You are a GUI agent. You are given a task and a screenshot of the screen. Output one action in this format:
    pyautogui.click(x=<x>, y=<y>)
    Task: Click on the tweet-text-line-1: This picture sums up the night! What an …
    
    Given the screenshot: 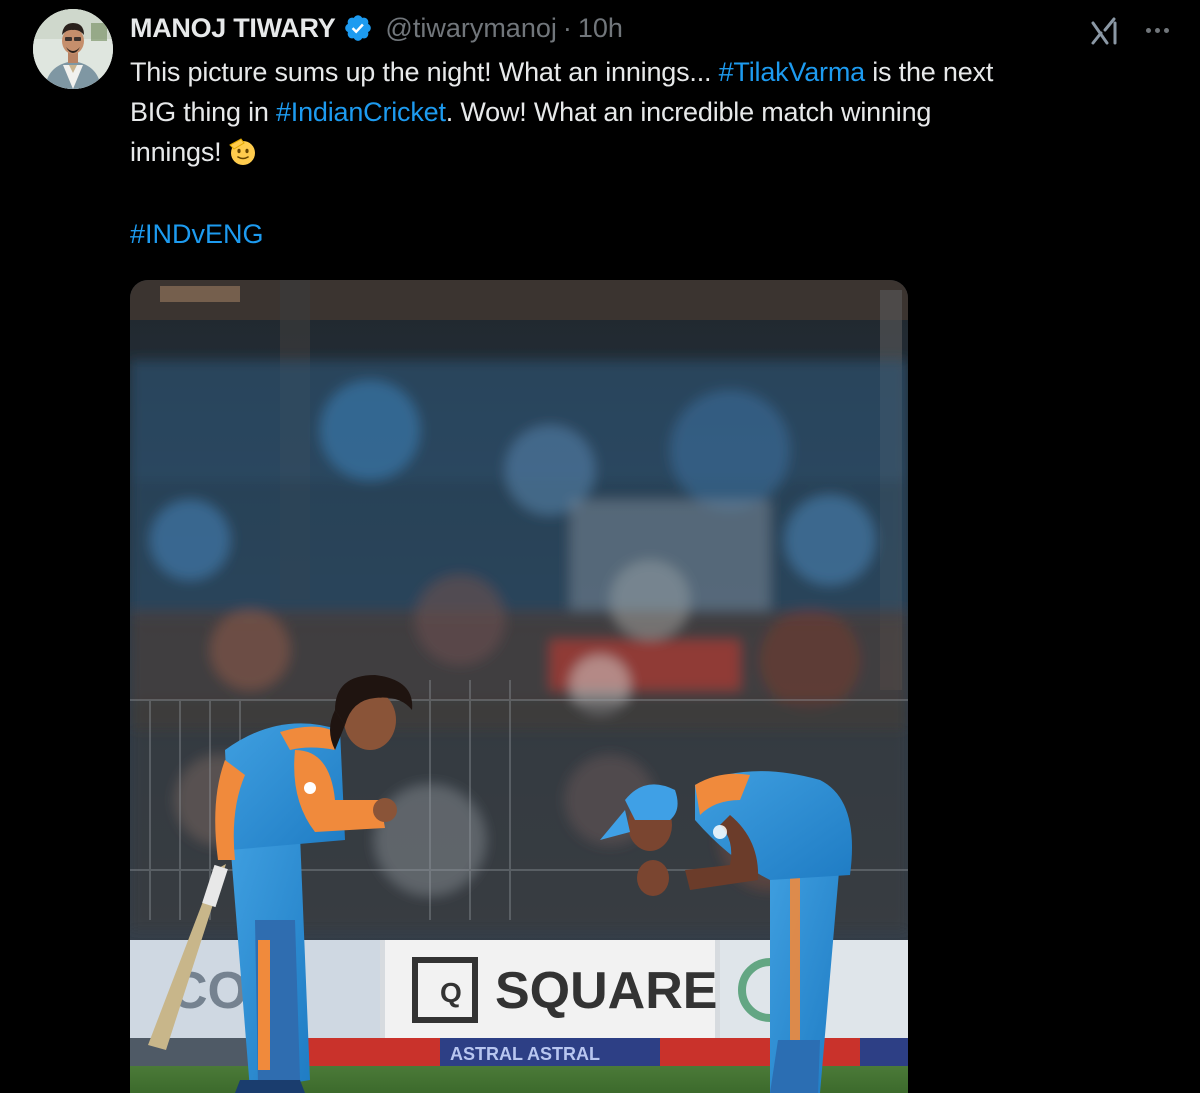 What is the action you would take?
    pyautogui.click(x=650, y=72)
    